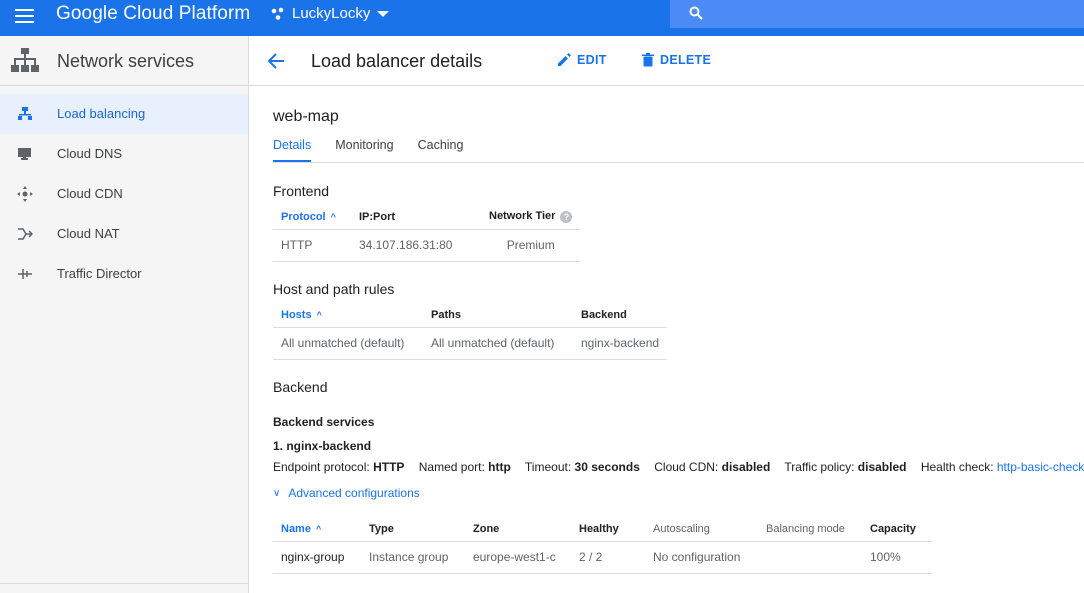 The width and height of the screenshot is (1084, 593). I want to click on cell-hosts: All unmatched (default), so click(348, 343).